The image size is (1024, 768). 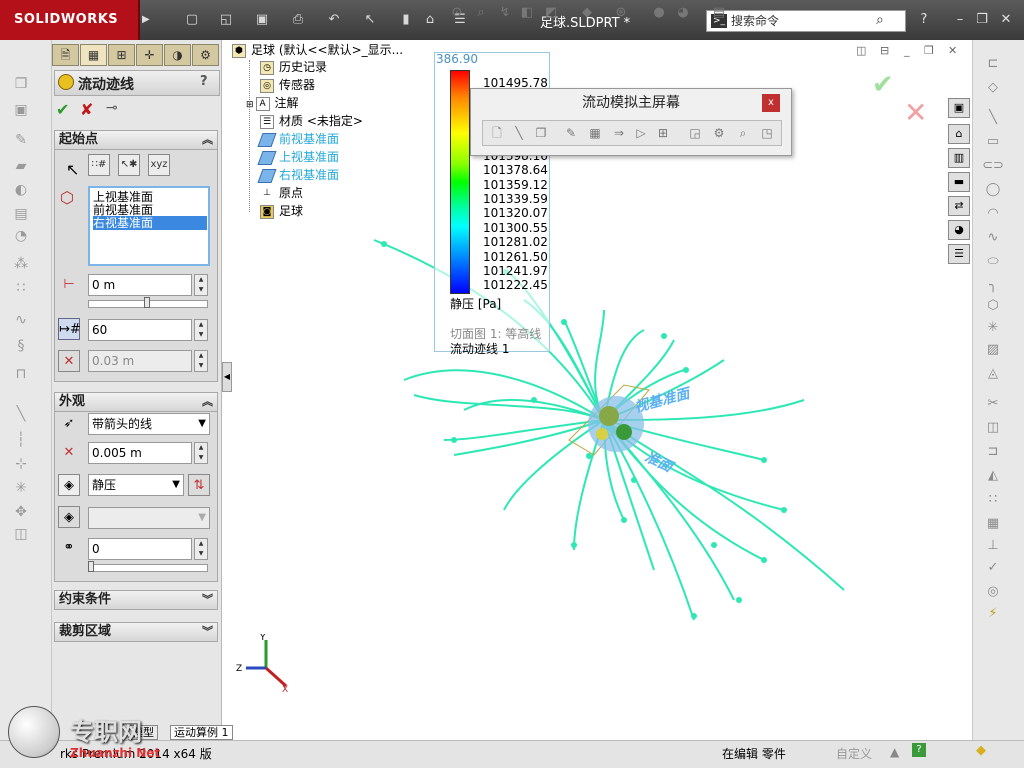 What do you see at coordinates (993, 524) in the screenshot?
I see `move-tool-icon: ▦` at bounding box center [993, 524].